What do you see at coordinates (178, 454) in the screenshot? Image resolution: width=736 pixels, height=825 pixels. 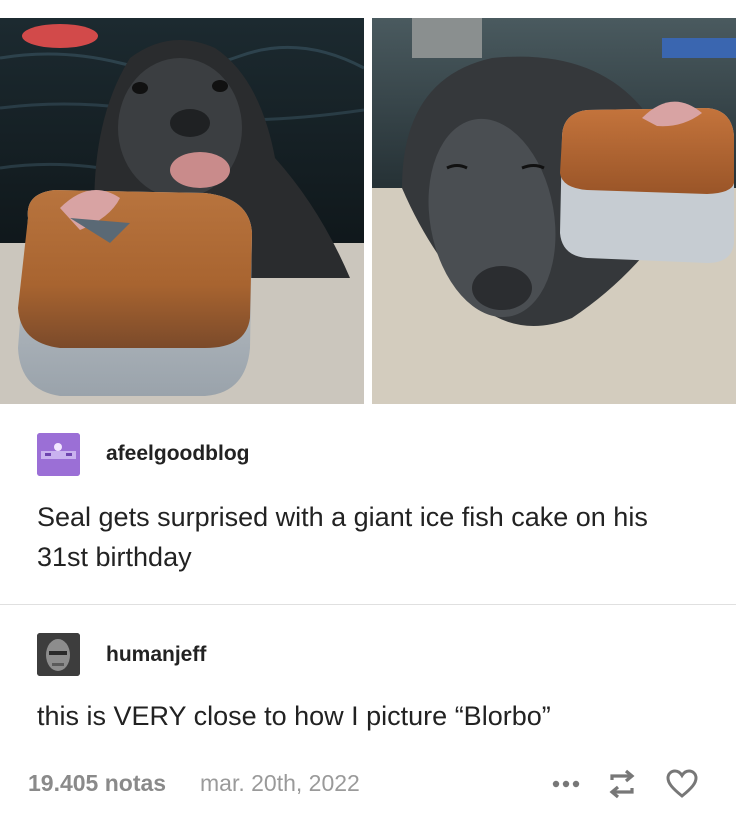 I see `post-username: afeelgoodblog` at bounding box center [178, 454].